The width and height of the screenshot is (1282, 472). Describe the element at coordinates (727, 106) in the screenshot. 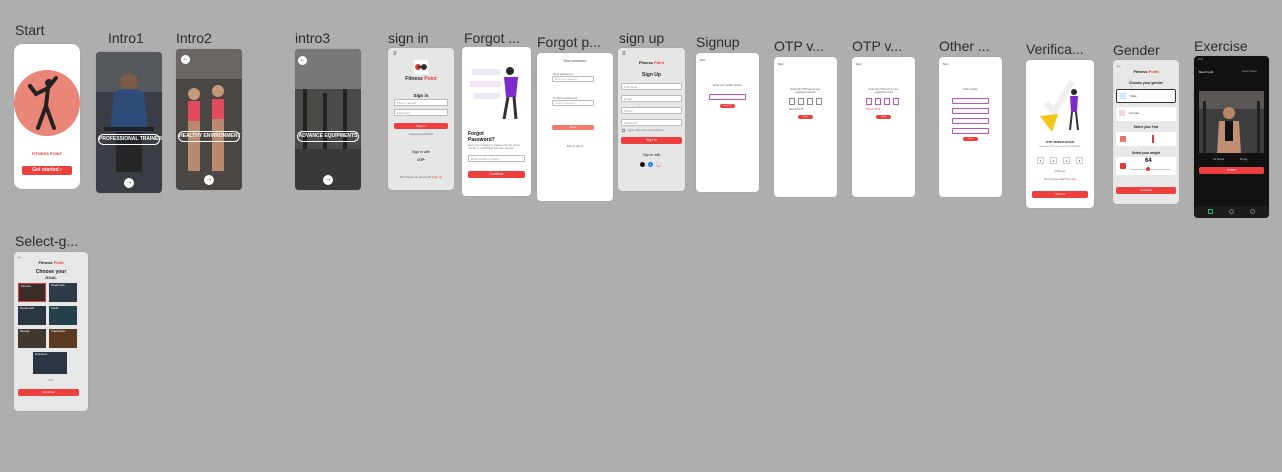

I see `send-otp-button: Send OTP` at that location.